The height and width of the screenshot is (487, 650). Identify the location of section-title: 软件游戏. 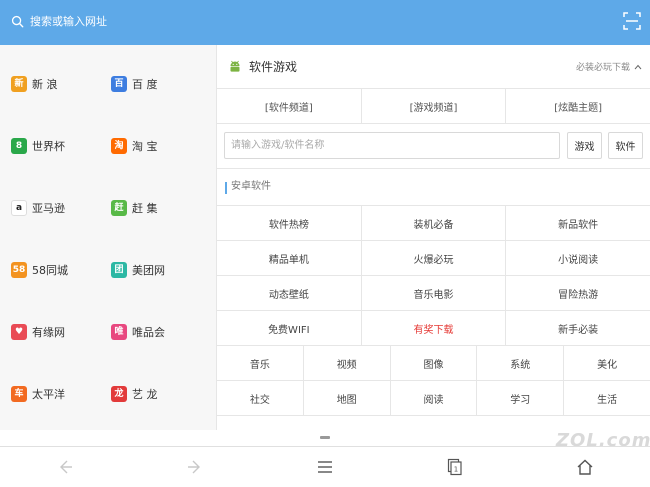
(273, 67).